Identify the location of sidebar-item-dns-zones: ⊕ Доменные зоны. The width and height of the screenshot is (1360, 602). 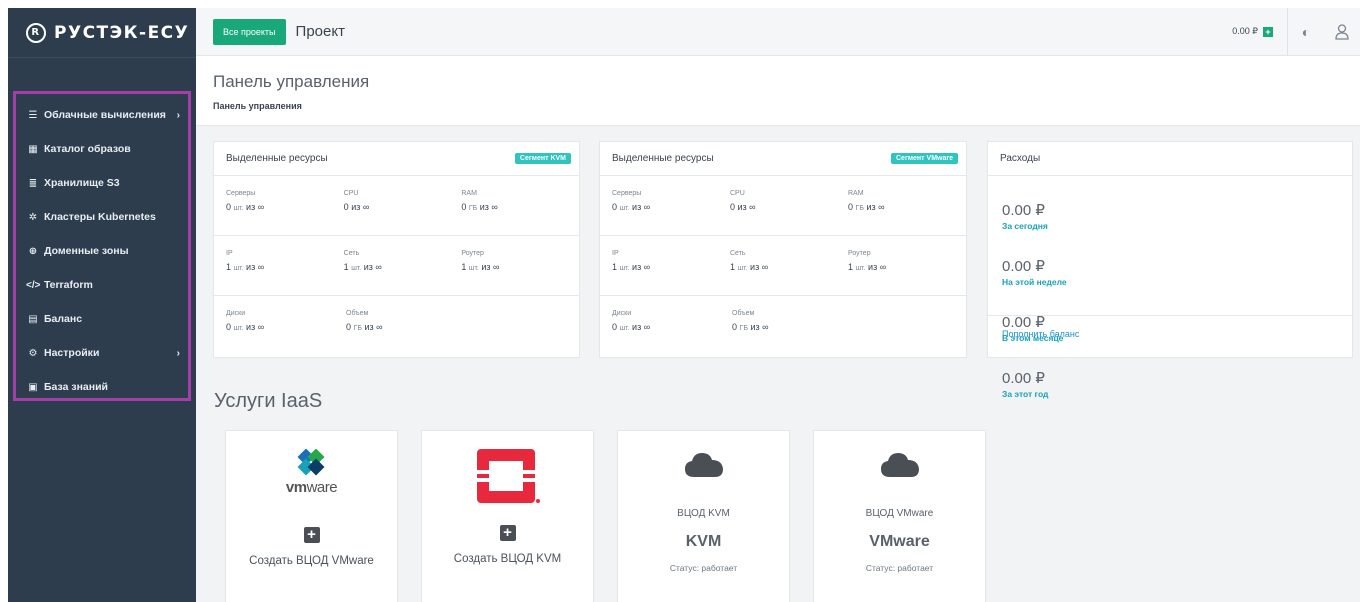
(102, 251).